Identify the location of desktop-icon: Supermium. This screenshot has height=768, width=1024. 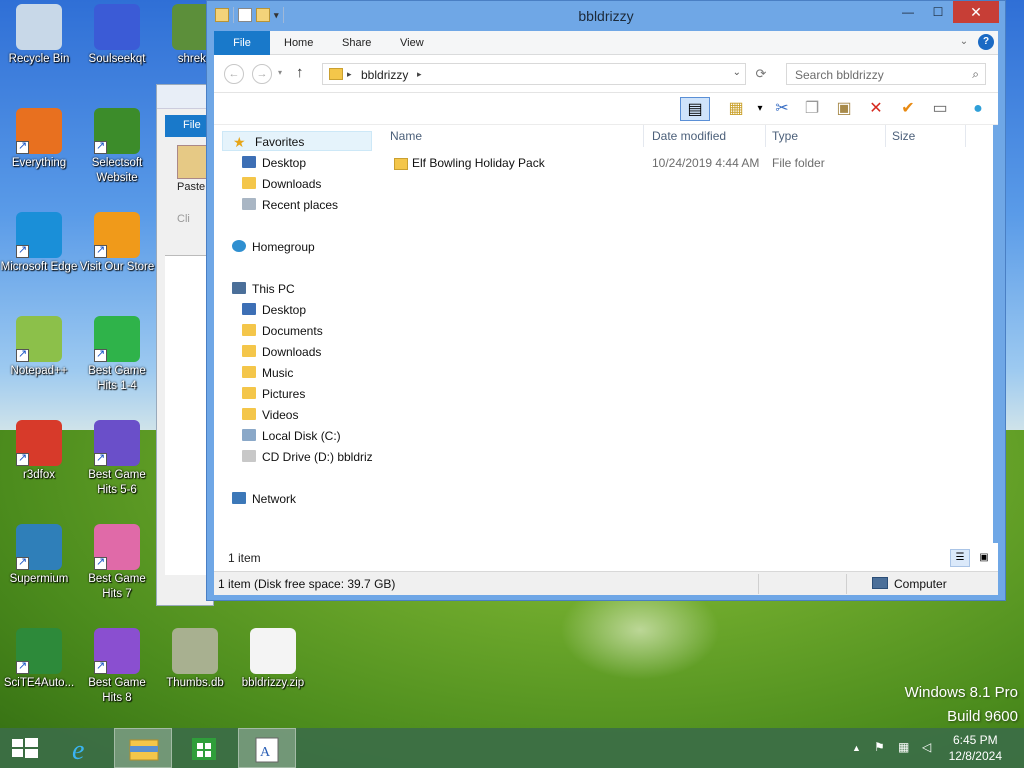
(39, 555).